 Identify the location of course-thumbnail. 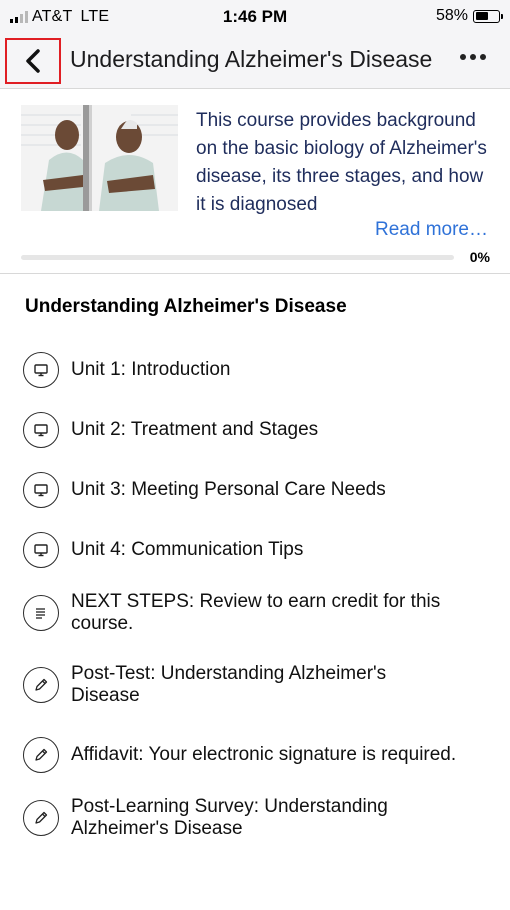
(99, 158).